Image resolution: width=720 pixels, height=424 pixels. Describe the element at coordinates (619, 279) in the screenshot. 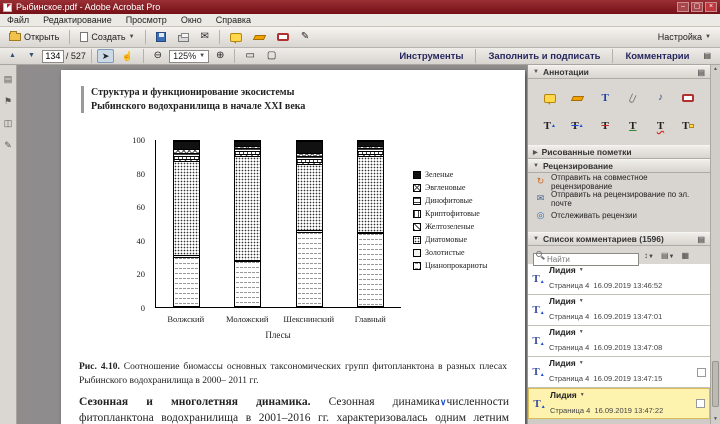

I see `comment-row: T▲ Лидия ▼ Страница 4 16.09.2019 13:46:52` at that location.